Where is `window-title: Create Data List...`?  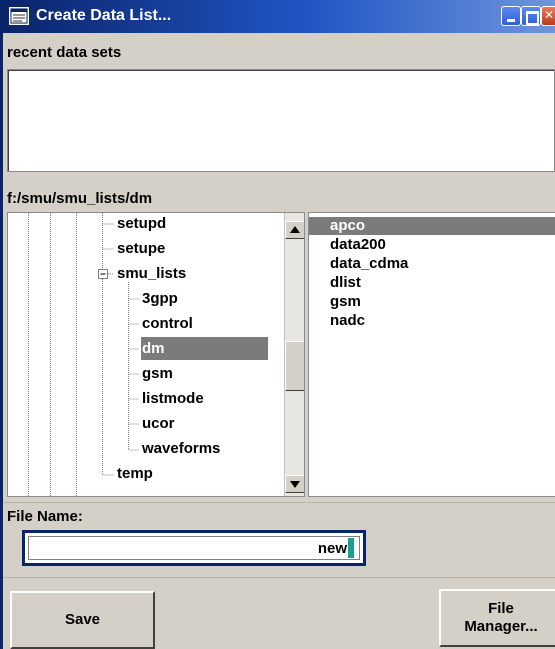
window-title: Create Data List... is located at coordinates (104, 15).